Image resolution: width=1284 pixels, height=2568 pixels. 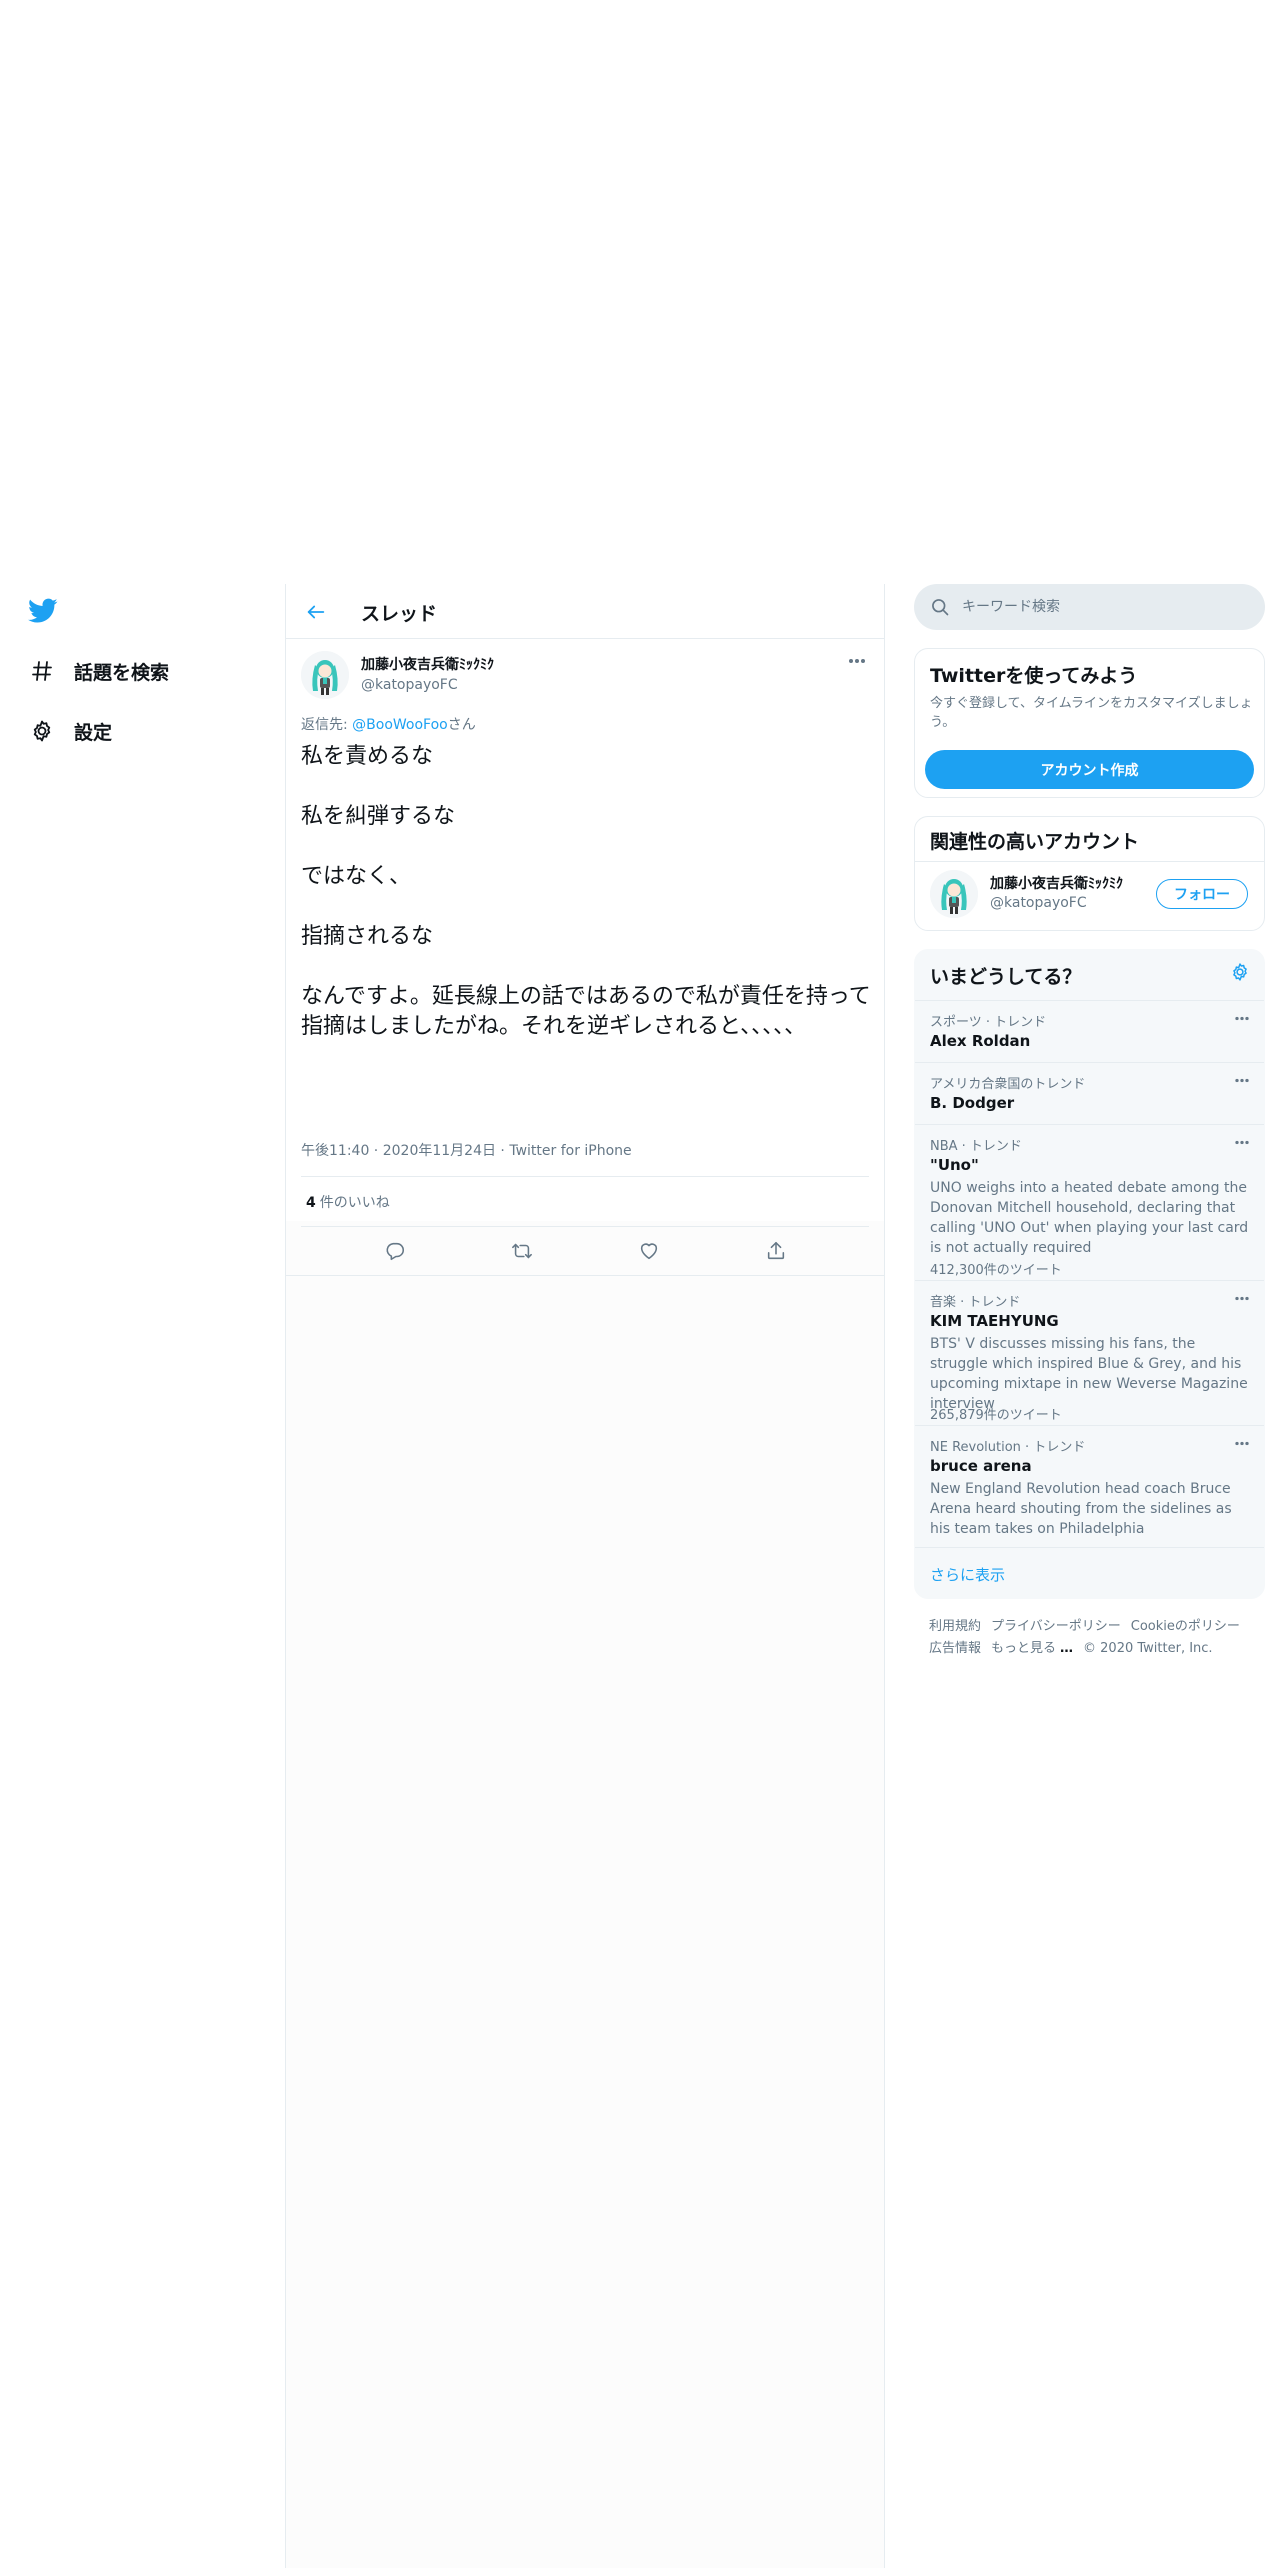 I want to click on retweet-button, so click(x=522, y=1251).